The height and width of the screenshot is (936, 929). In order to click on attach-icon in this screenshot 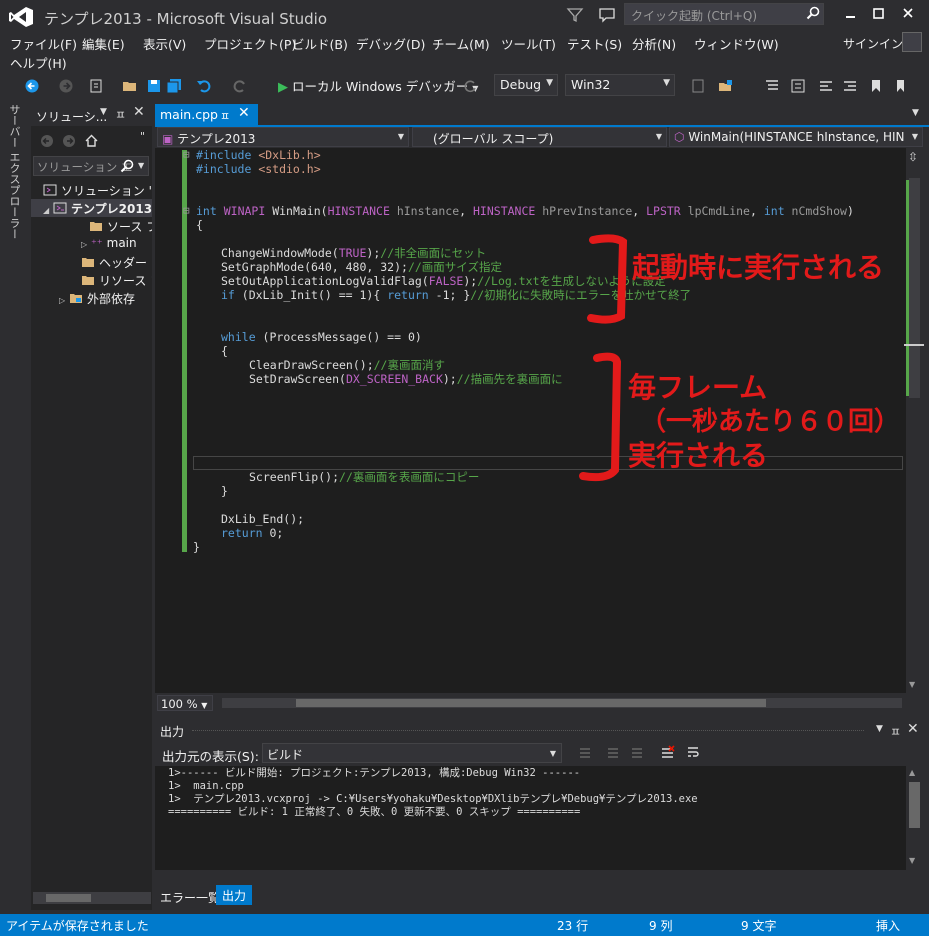, I will do `click(726, 86)`.